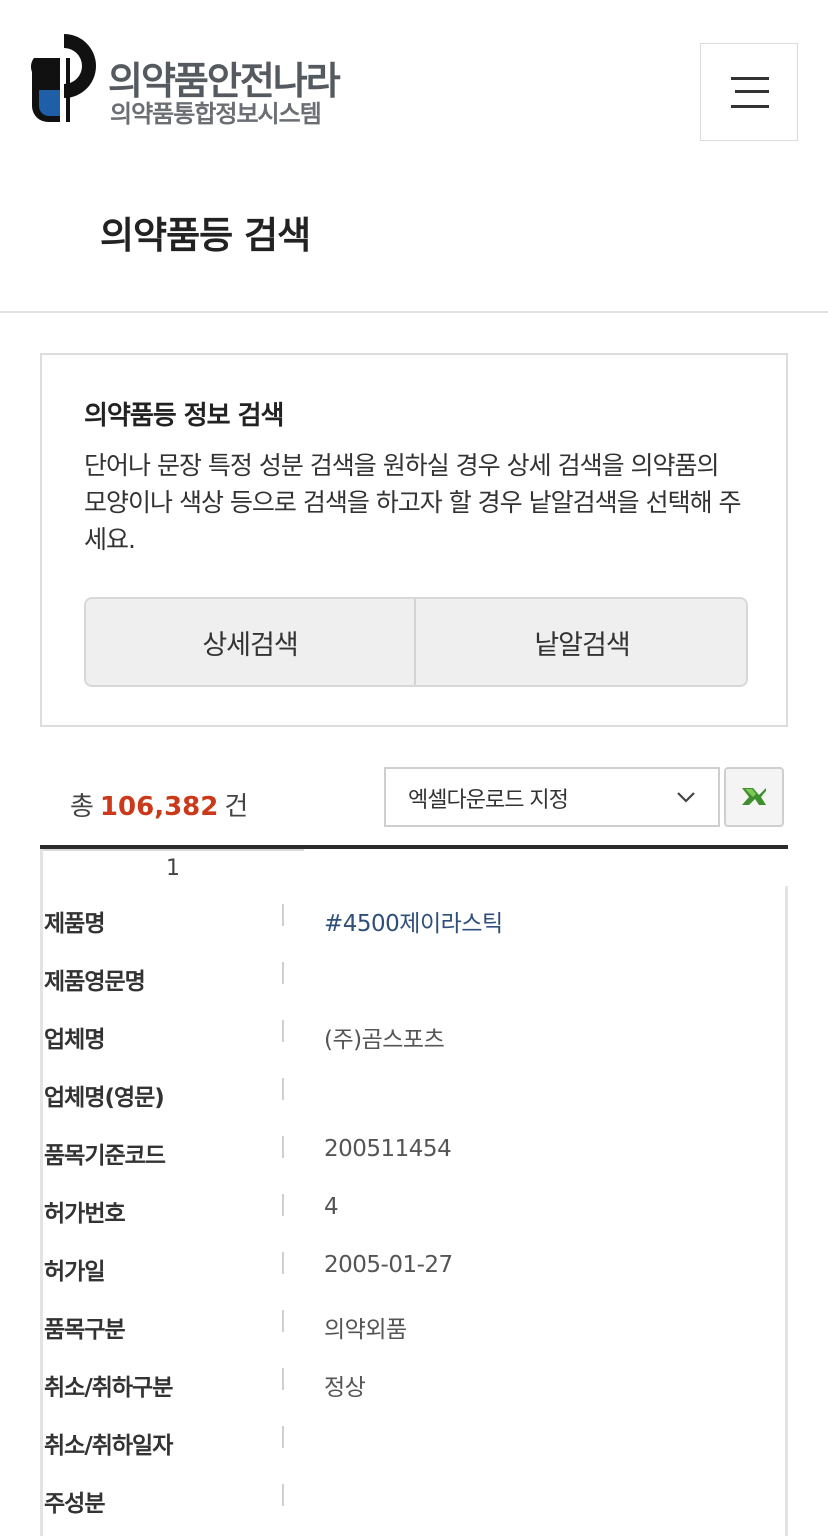 This screenshot has width=828, height=1536. What do you see at coordinates (414, 80) in the screenshot?
I see `site-header: 의약품안전나라 의약품통합정보시스템` at bounding box center [414, 80].